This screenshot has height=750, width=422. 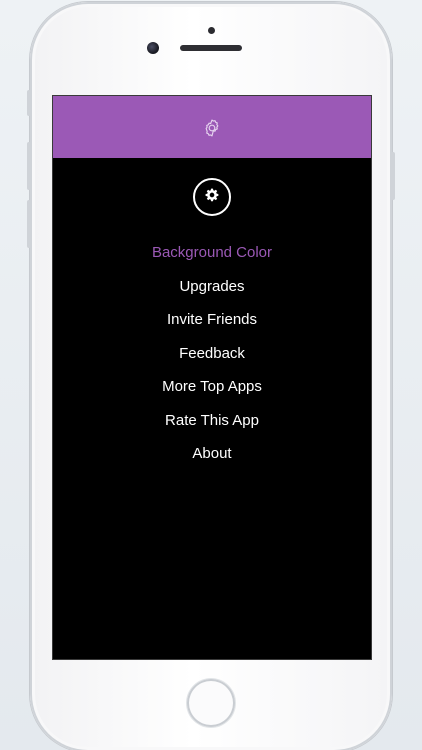 What do you see at coordinates (212, 426) in the screenshot?
I see `menu-item-rate-this-app: Rate This App` at bounding box center [212, 426].